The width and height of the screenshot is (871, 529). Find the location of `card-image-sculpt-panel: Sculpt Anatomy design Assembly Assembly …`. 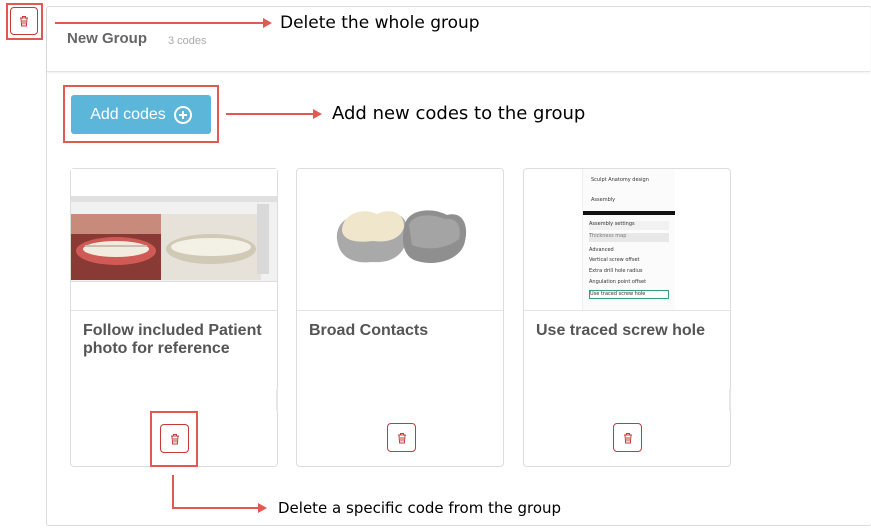

card-image-sculpt-panel: Sculpt Anatomy design Assembly Assembly … is located at coordinates (627, 240).